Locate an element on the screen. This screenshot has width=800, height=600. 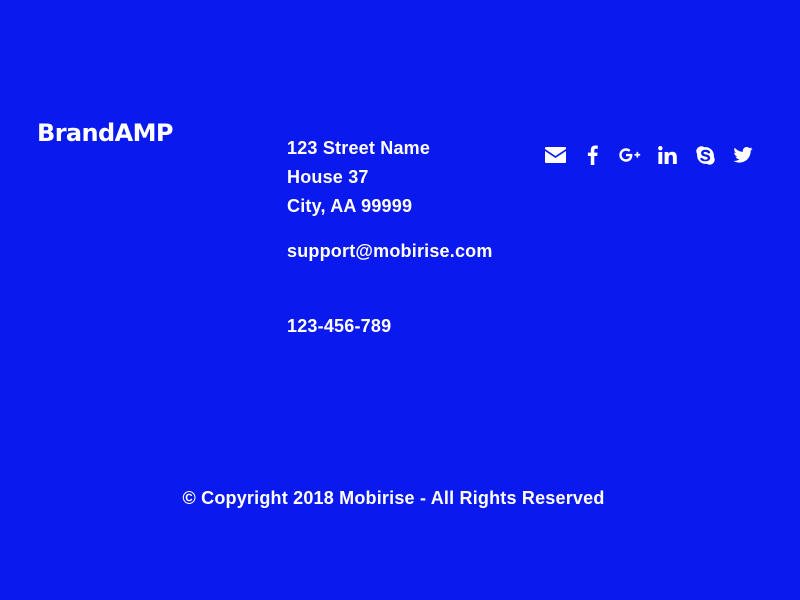
skype-icon is located at coordinates (705, 155).